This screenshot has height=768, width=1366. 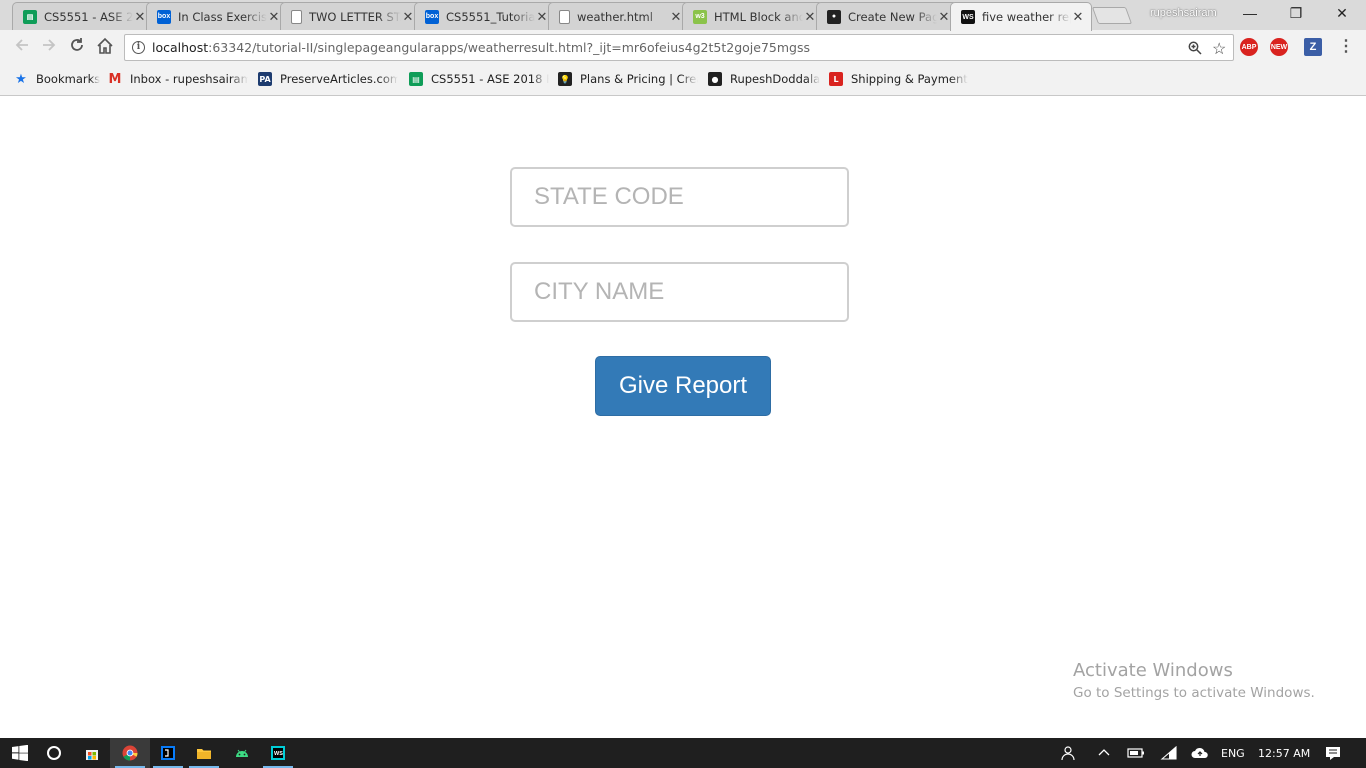 I want to click on onedrive-icon, so click(x=1200, y=753).